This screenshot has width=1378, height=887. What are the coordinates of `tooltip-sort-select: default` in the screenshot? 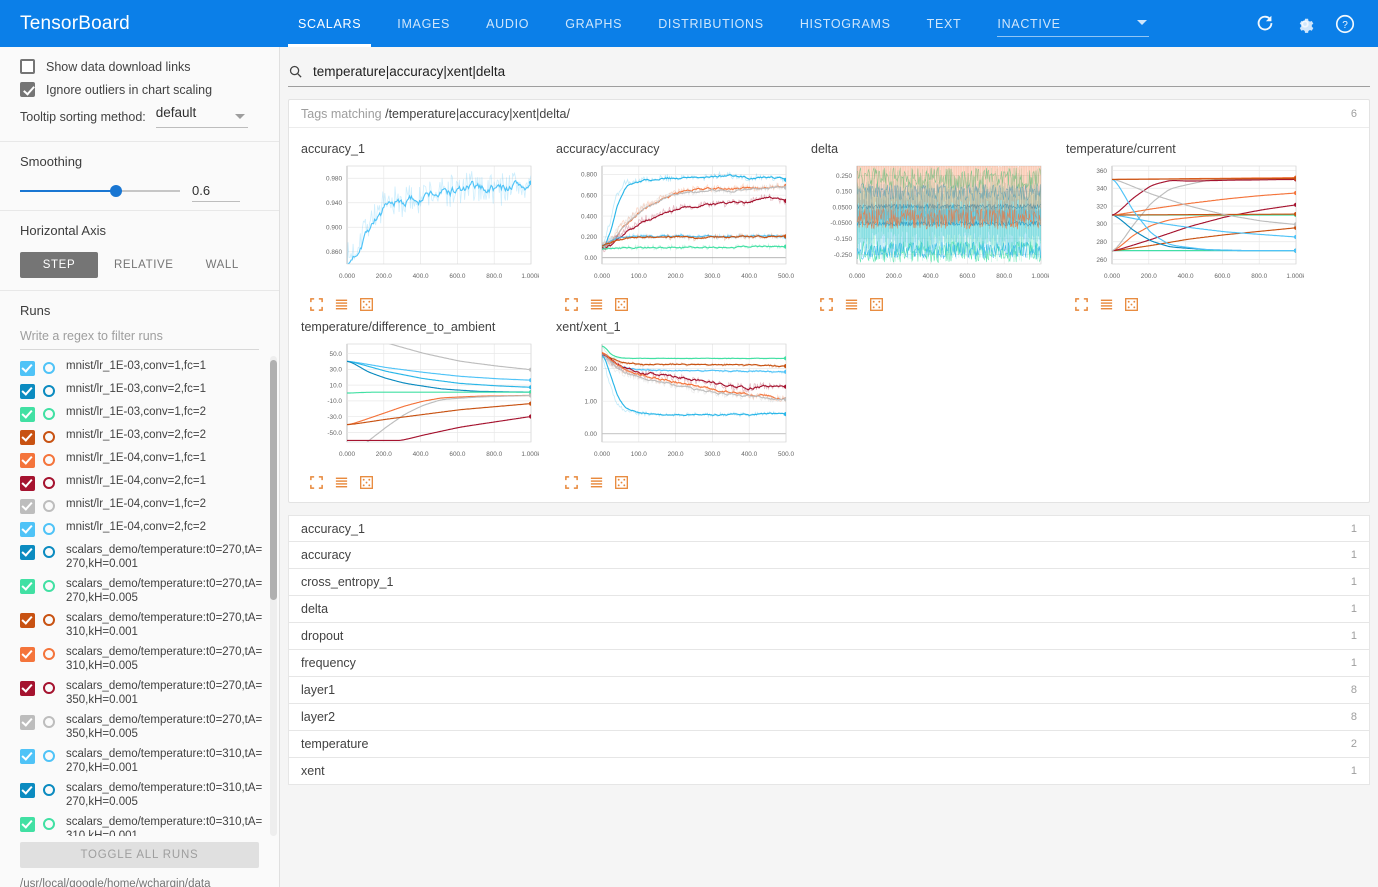 It's located at (201, 117).